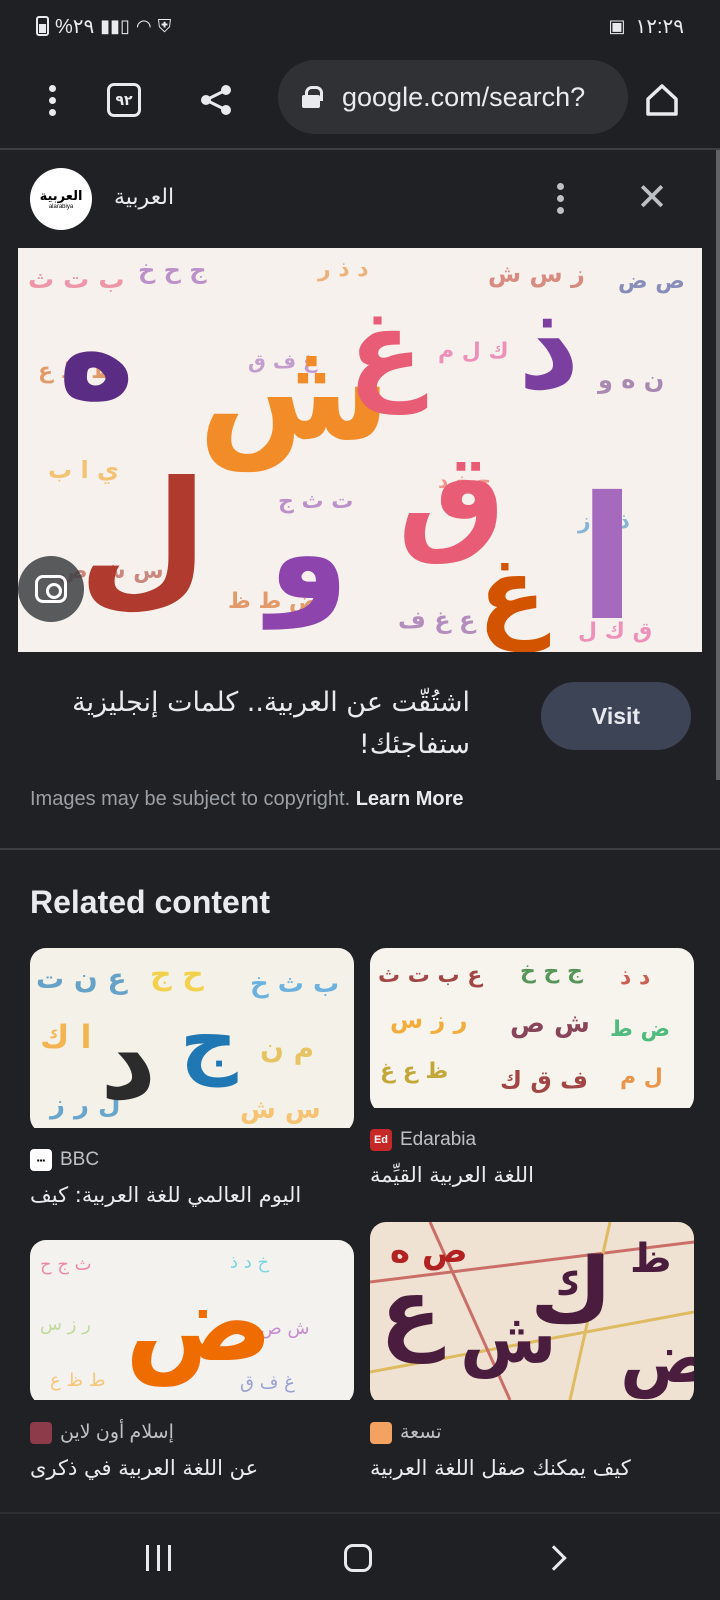  Describe the element at coordinates (305, 553) in the screenshot. I see `svg-text: و` at that location.